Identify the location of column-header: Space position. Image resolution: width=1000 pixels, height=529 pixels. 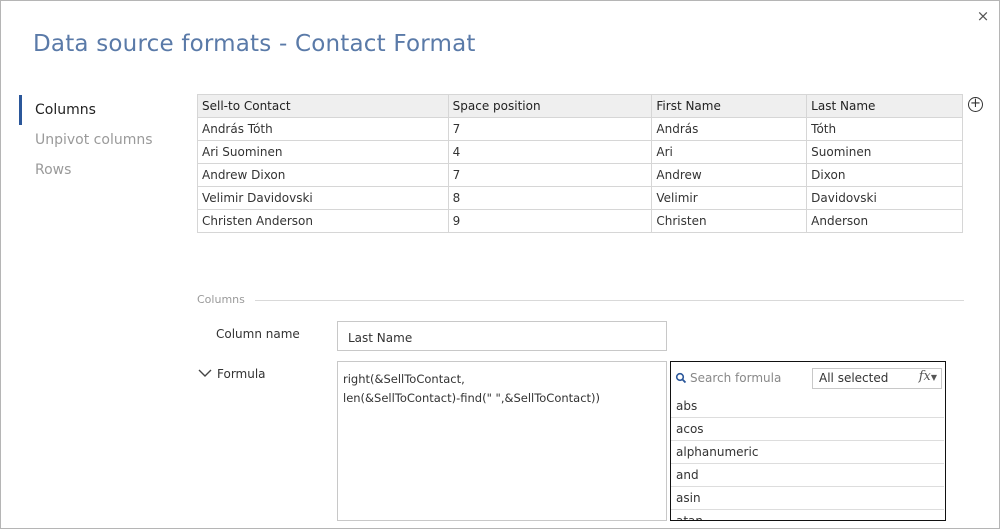
(550, 106).